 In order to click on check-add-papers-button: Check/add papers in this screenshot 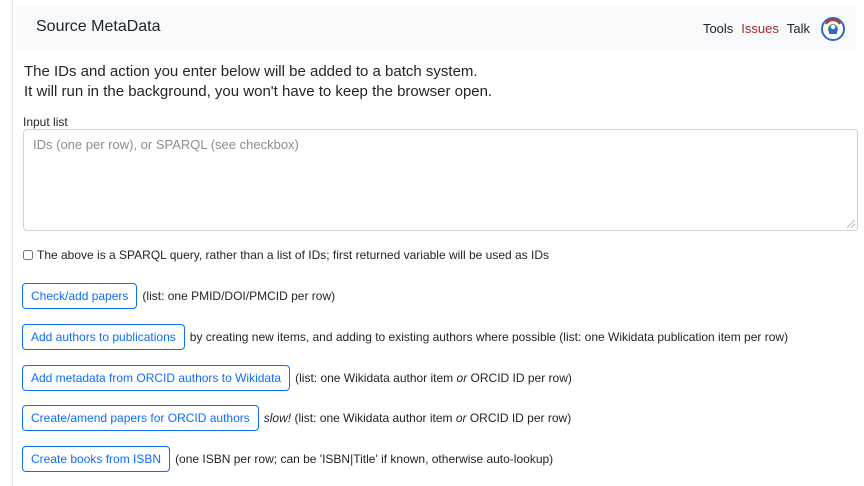, I will do `click(80, 296)`.